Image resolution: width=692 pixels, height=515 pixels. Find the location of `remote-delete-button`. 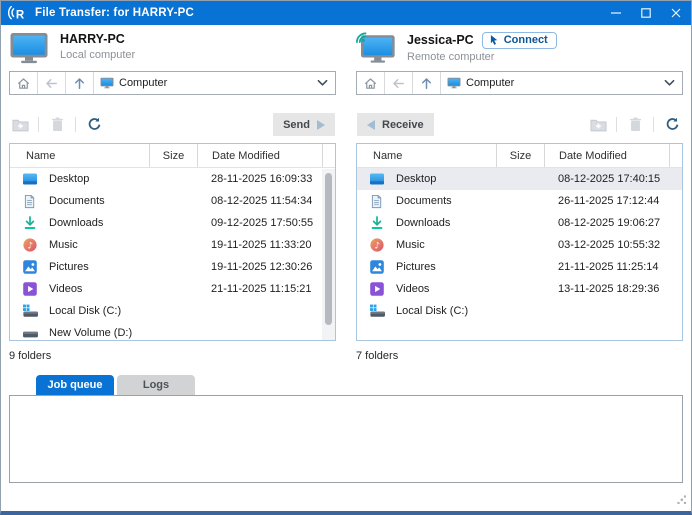

remote-delete-button is located at coordinates (635, 125).